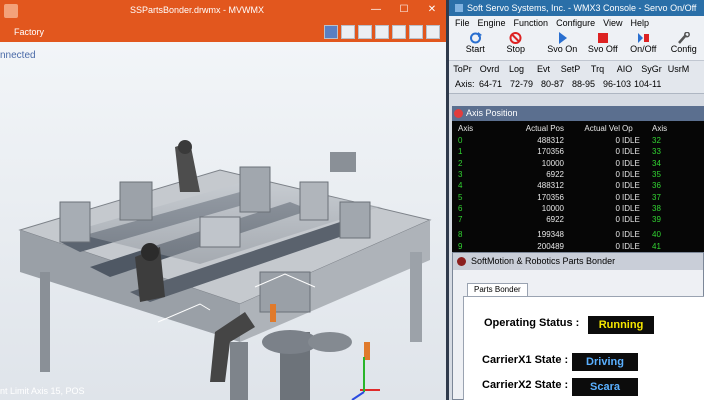 Image resolution: width=704 pixels, height=400 pixels. Describe the element at coordinates (618, 86) in the screenshot. I see `axis-range-96-103: 96-103` at that location.